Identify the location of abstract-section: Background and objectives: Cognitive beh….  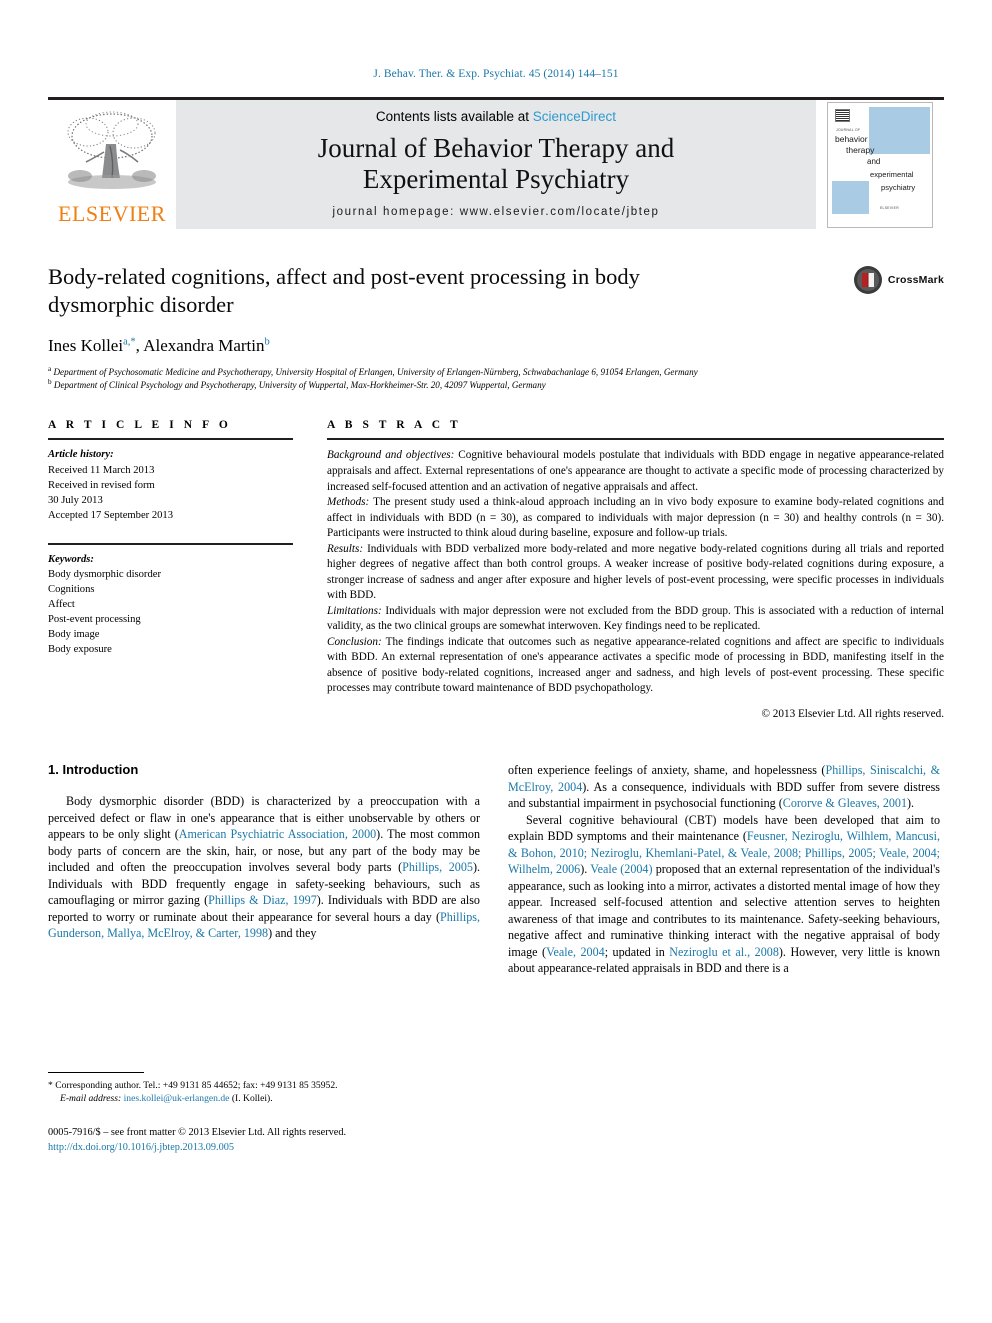
(635, 471).